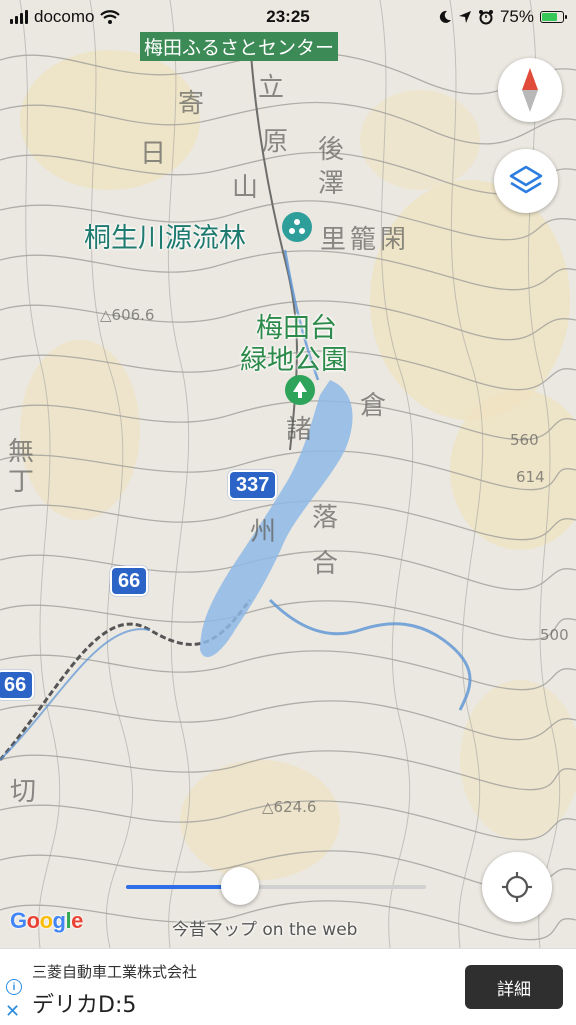 The image size is (576, 1025). I want to click on battery-icon, so click(553, 17).